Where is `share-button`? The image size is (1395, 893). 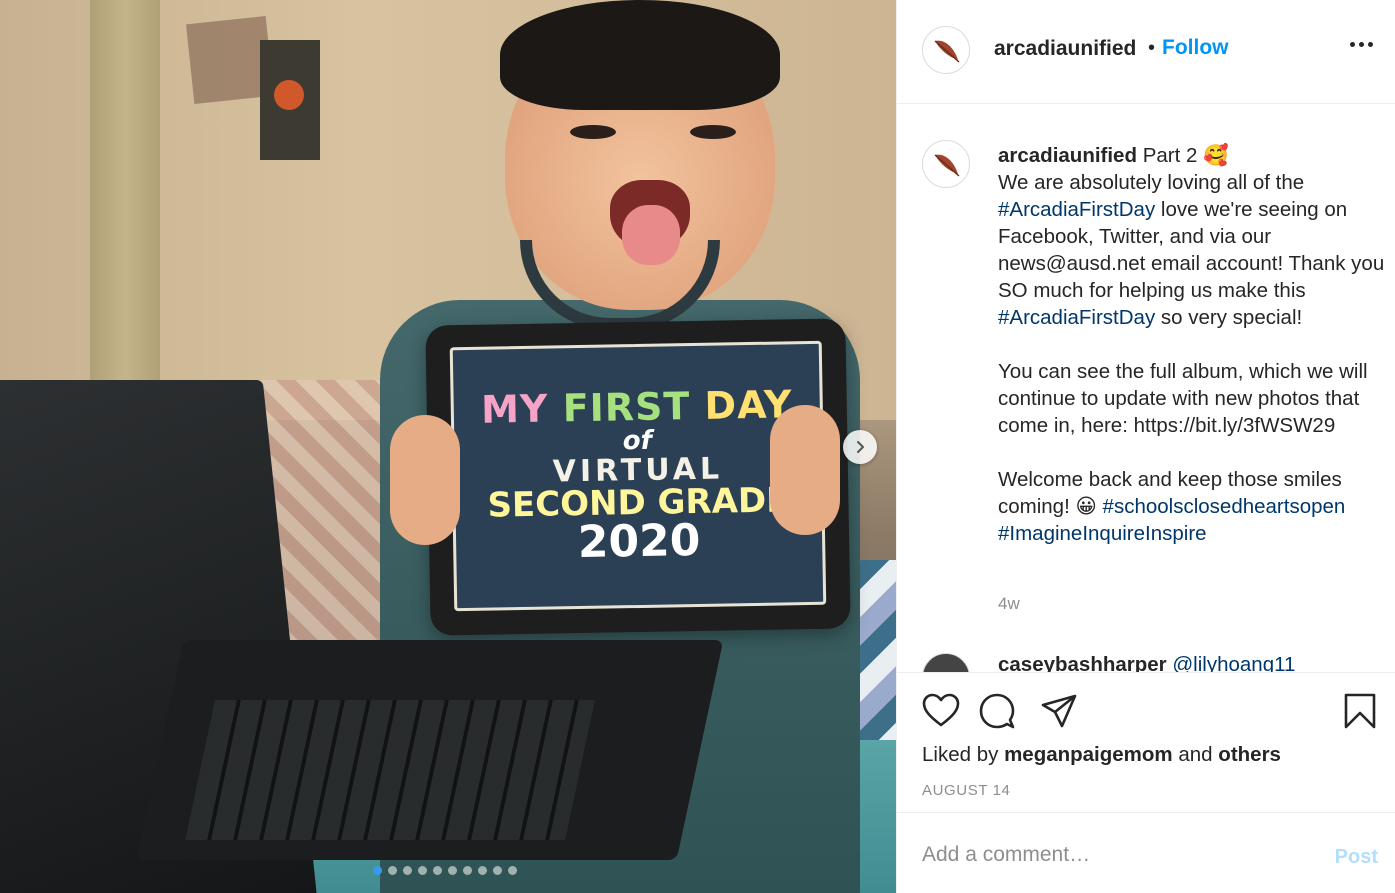 share-button is located at coordinates (1059, 711).